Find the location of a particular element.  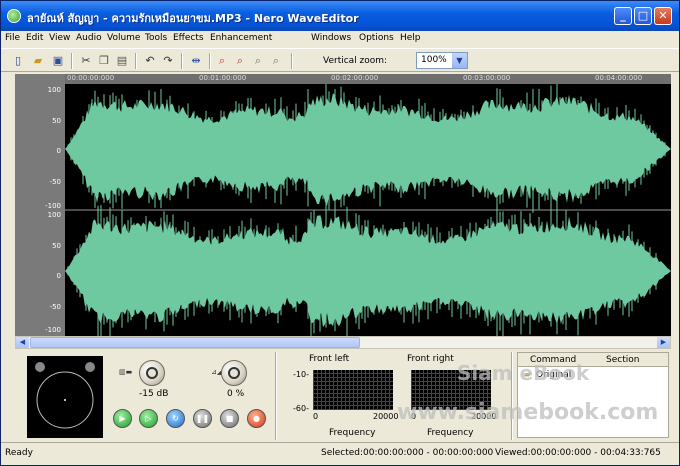

save-icon: ▣ is located at coordinates (58, 61).